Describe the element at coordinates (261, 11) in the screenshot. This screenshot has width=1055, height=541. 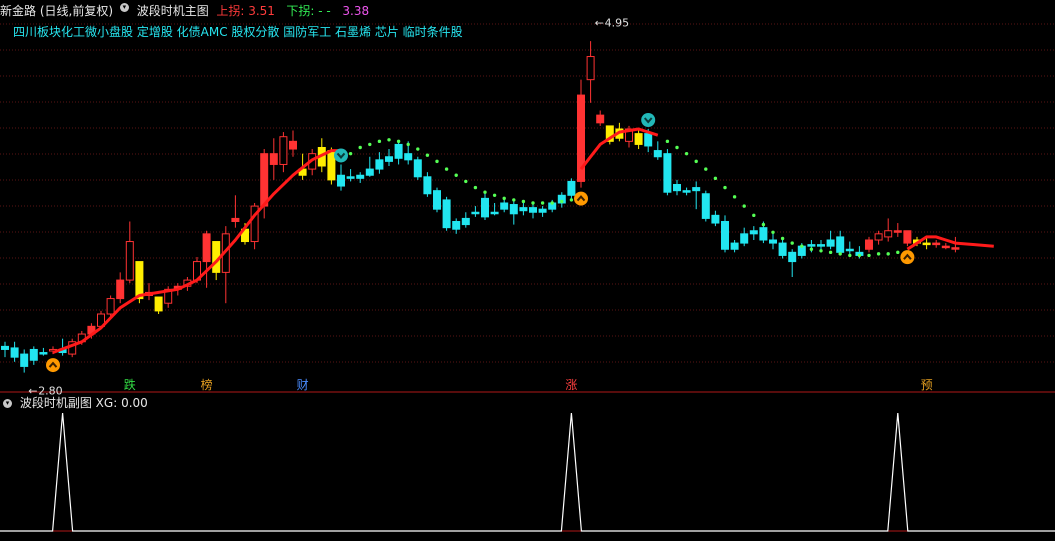
I see `upper-turn-value: 3.51` at that location.